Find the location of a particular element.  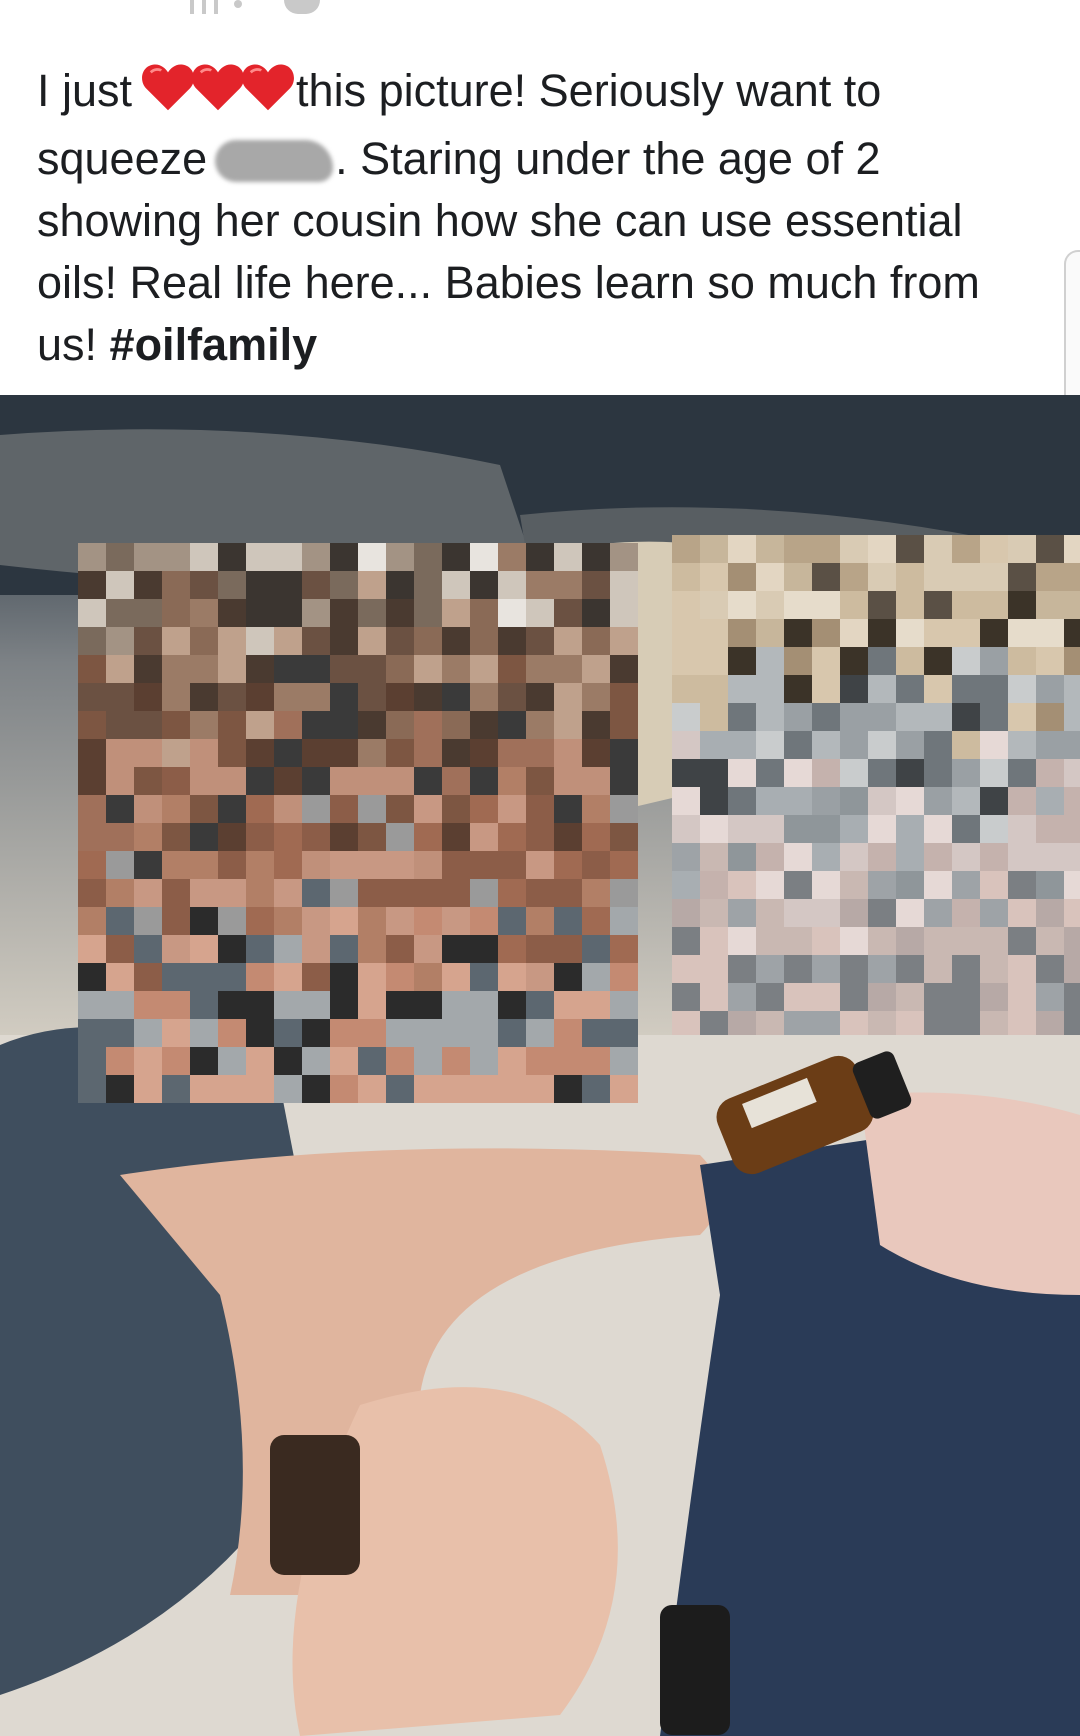

hashtag-link: #oilfamily is located at coordinates (214, 344).